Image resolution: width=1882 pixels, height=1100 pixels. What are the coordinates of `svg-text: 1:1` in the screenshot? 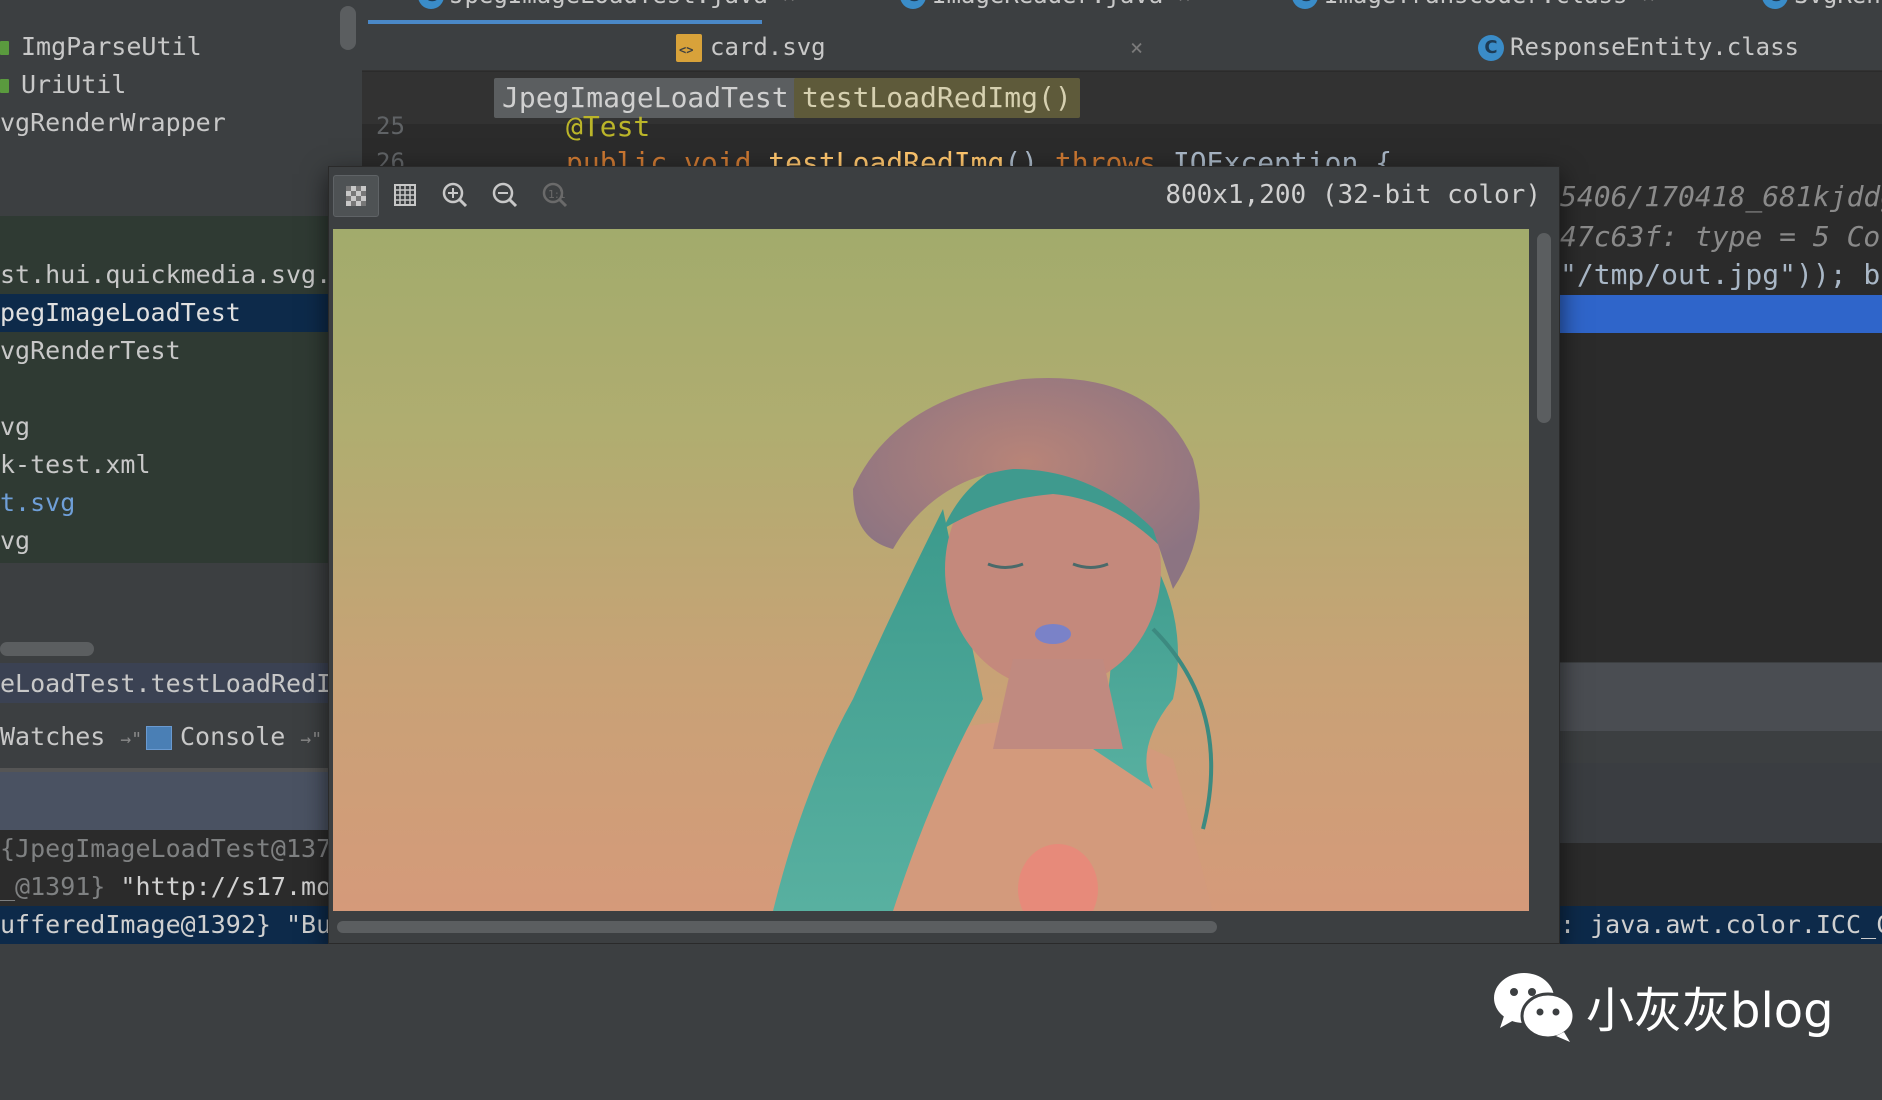 It's located at (557, 194).